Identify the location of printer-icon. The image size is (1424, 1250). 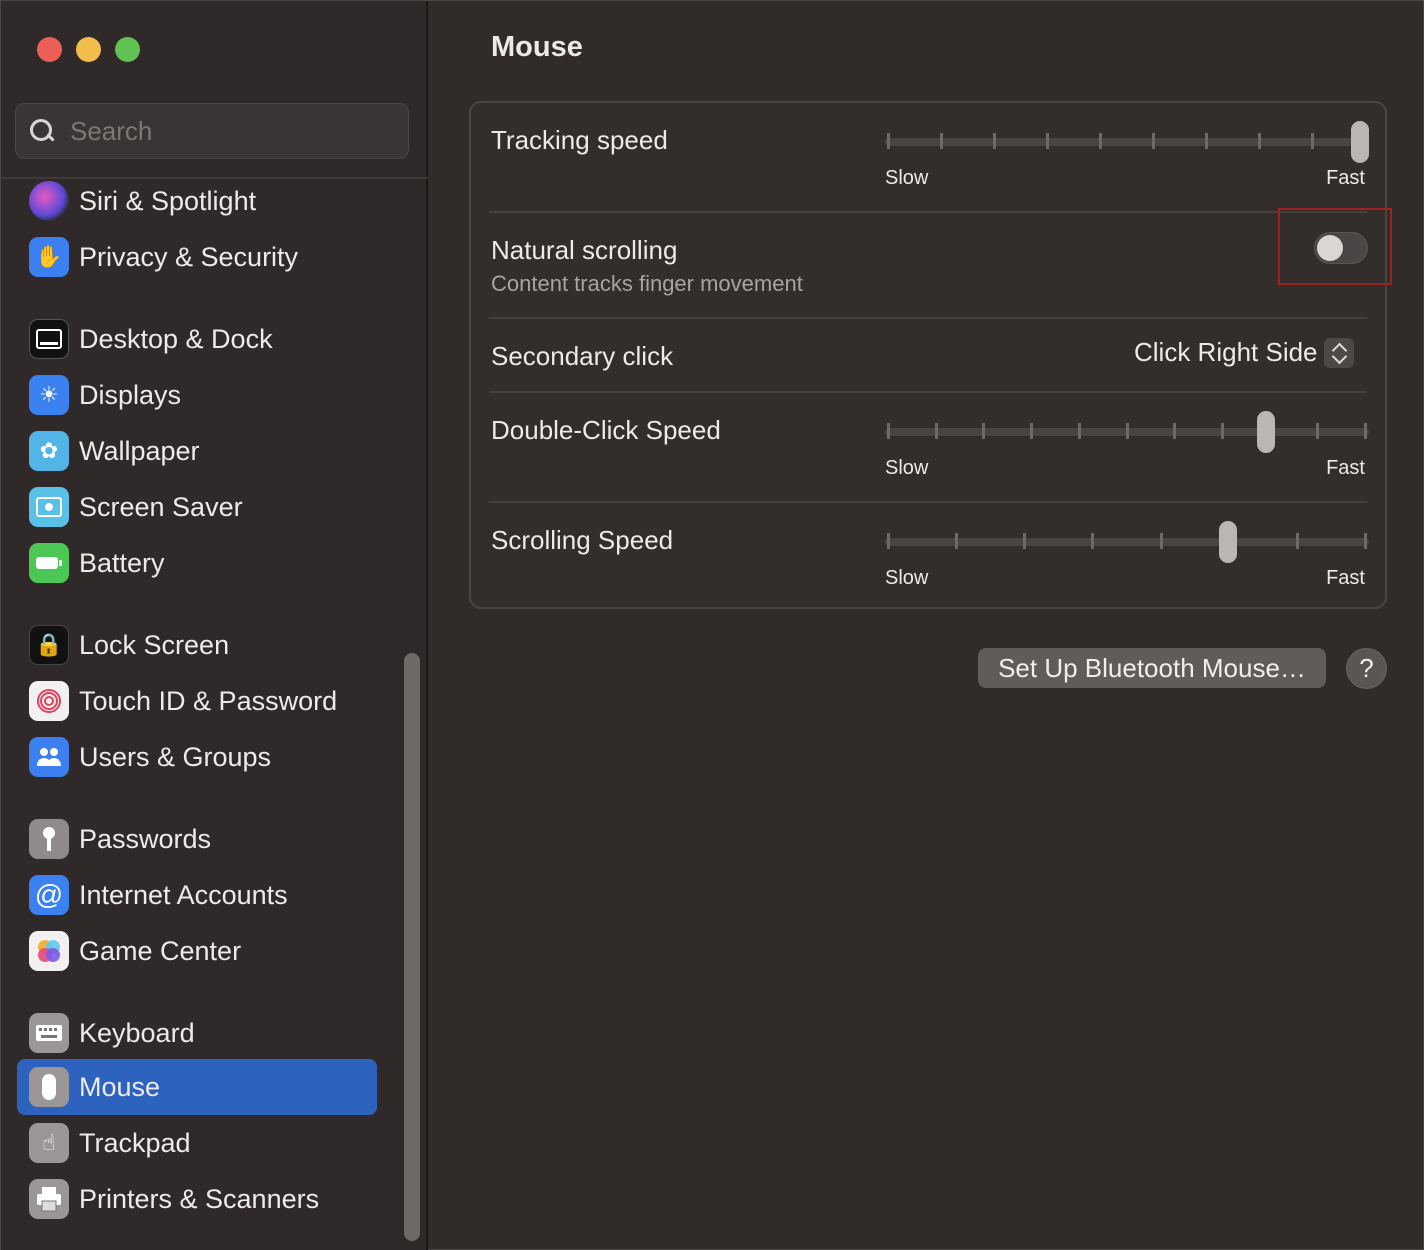
(49, 1199).